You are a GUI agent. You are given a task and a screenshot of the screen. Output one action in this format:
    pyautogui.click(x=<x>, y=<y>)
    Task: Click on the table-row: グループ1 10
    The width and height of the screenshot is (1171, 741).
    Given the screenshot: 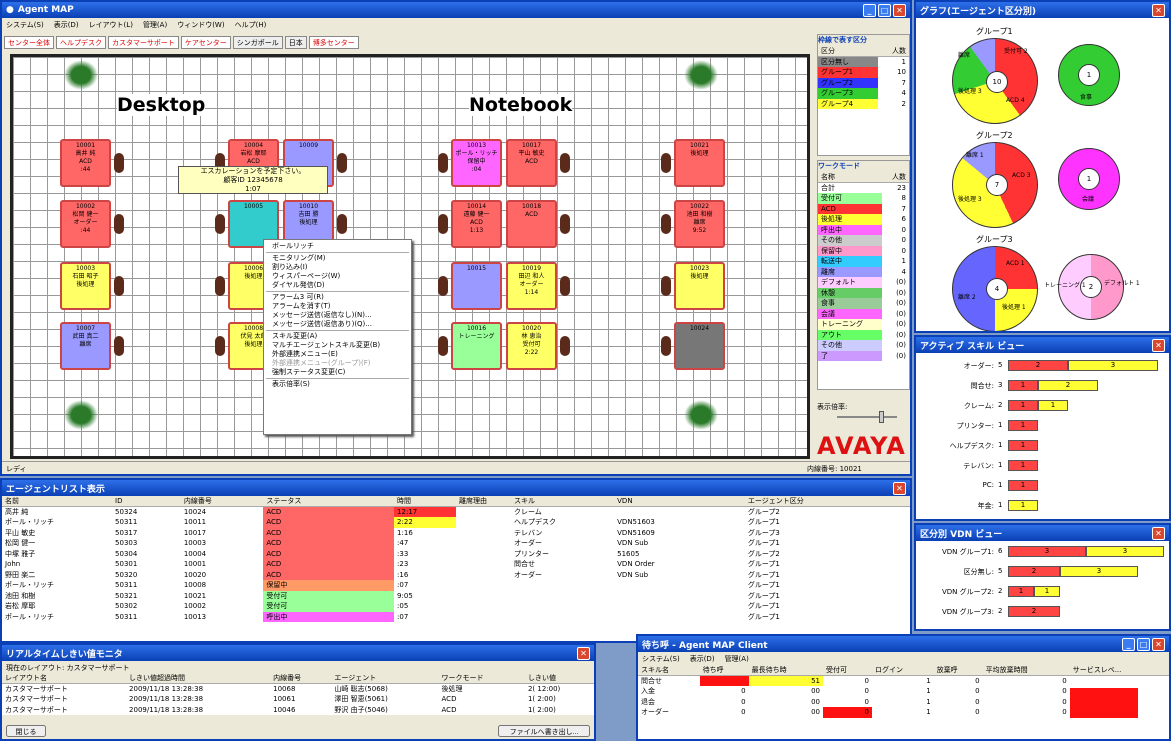 What is the action you would take?
    pyautogui.click(x=863, y=72)
    